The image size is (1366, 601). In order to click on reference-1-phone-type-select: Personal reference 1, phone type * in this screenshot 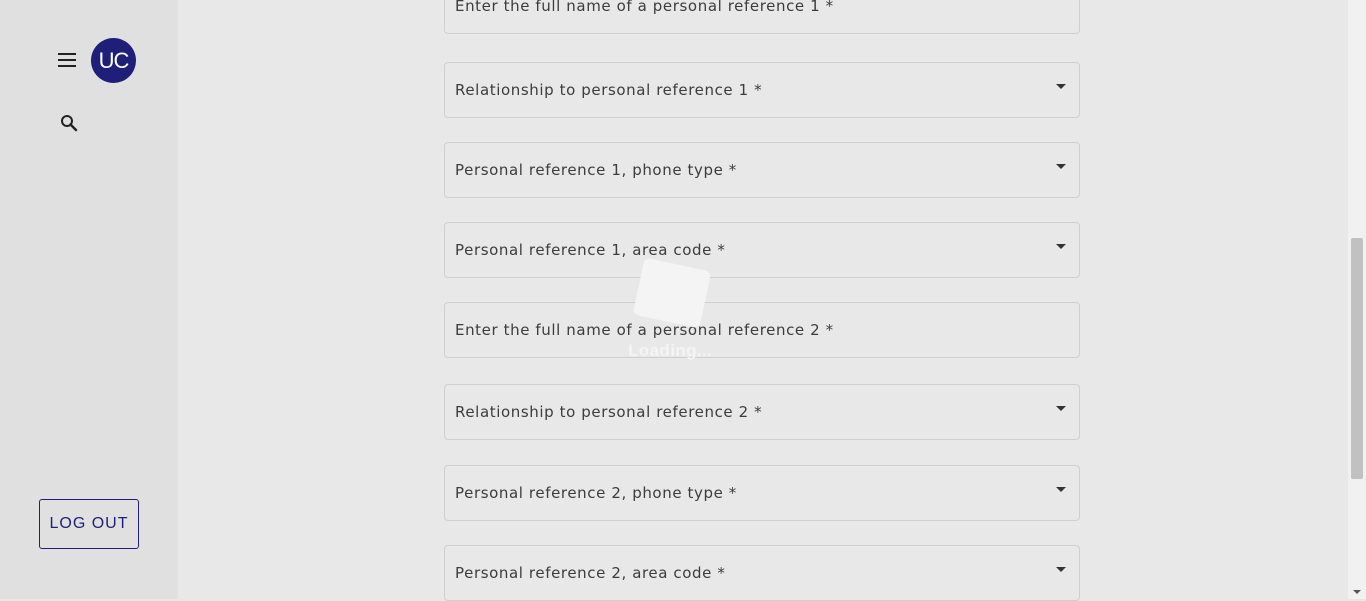, I will do `click(762, 170)`.